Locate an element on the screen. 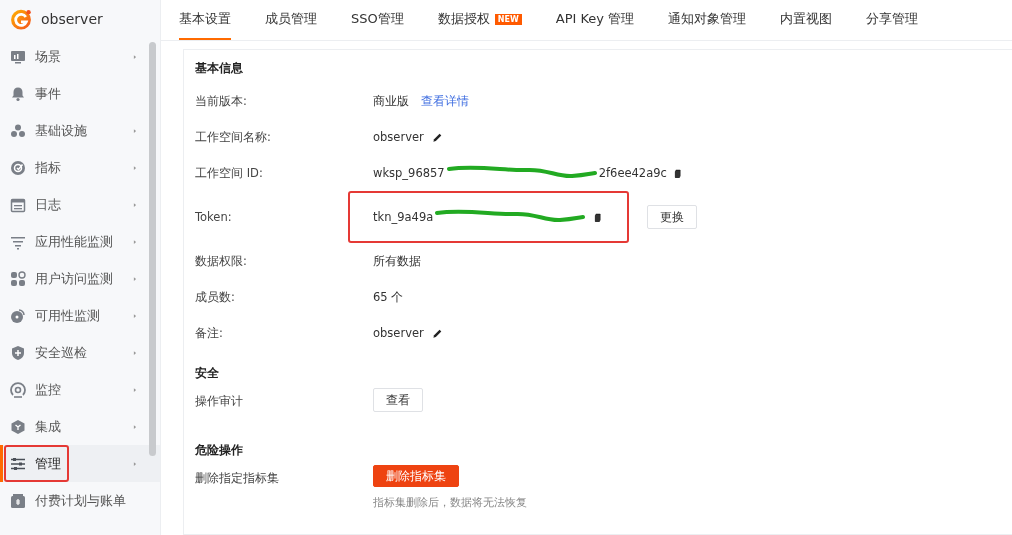 The height and width of the screenshot is (535, 1012). field-value: 2f6ee42a9c is located at coordinates (632, 173).